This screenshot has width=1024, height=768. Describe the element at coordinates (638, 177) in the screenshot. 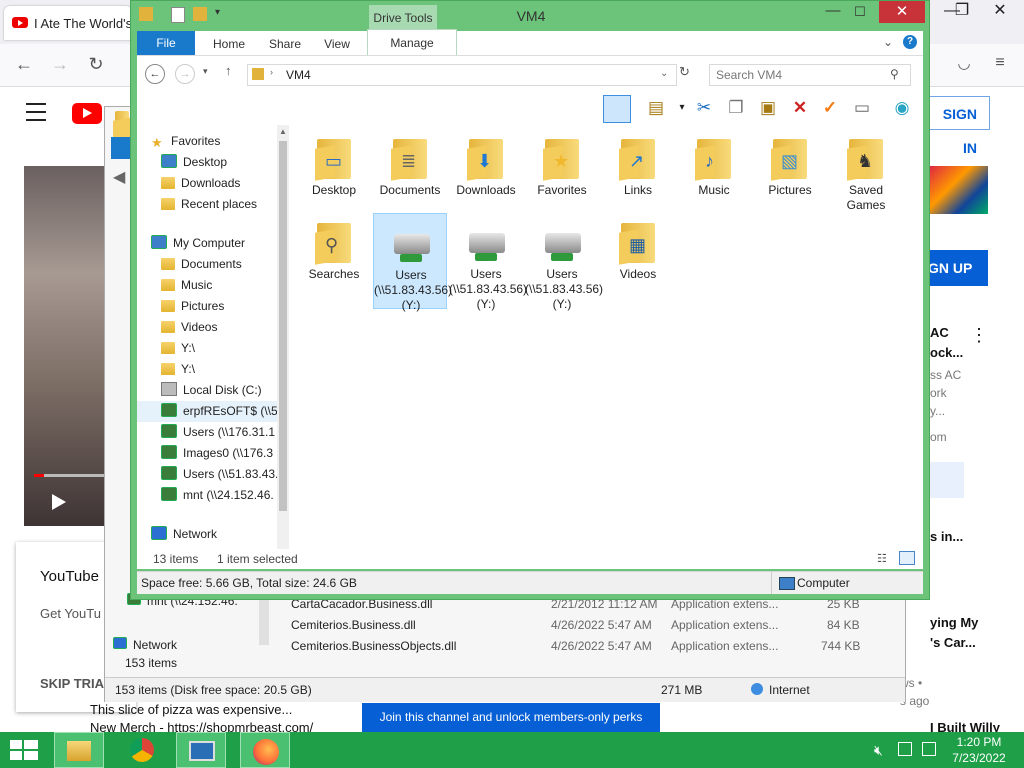

I see `file-item-links: ↗ Links` at that location.